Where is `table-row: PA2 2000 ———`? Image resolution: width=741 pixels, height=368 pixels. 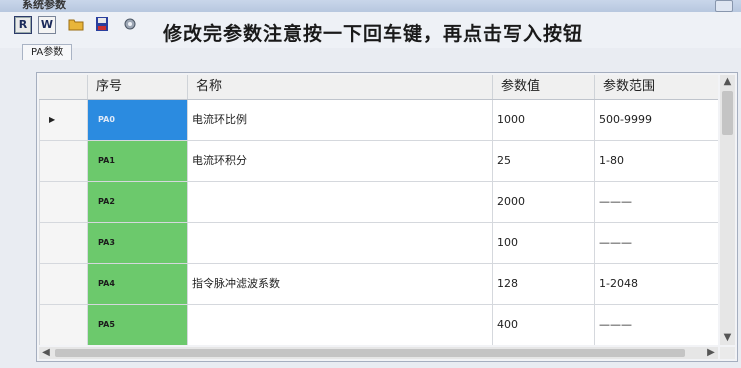 table-row: PA2 2000 ——— is located at coordinates (378, 202).